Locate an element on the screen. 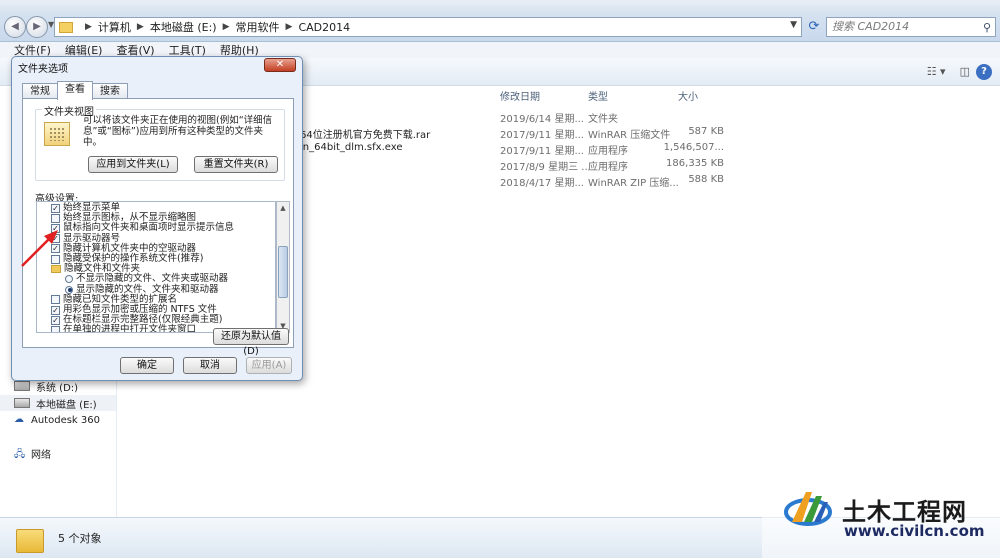 The image size is (1000, 558). file-size: 588 KB is located at coordinates (706, 179).